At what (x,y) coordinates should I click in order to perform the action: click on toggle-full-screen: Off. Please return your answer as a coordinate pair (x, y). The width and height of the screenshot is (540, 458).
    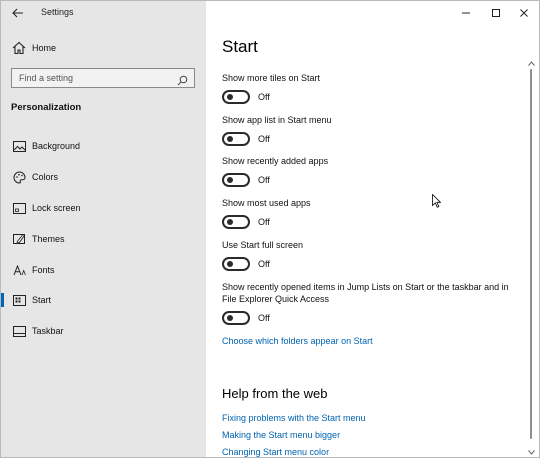
    Looking at the image, I should click on (246, 264).